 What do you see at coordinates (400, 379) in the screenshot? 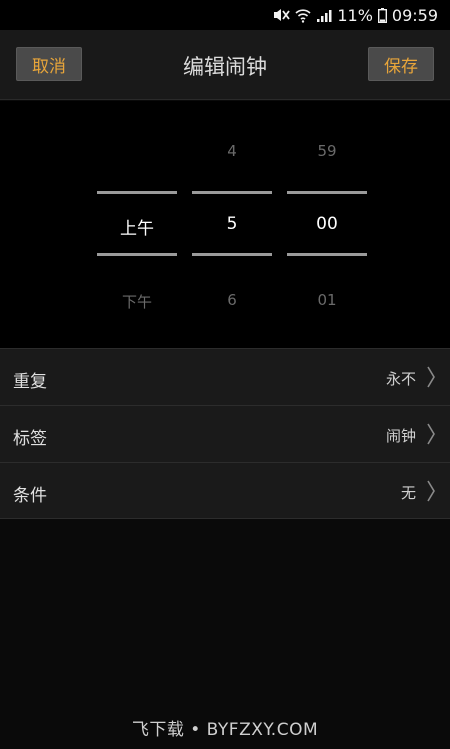
I see `setting-value: 永不` at bounding box center [400, 379].